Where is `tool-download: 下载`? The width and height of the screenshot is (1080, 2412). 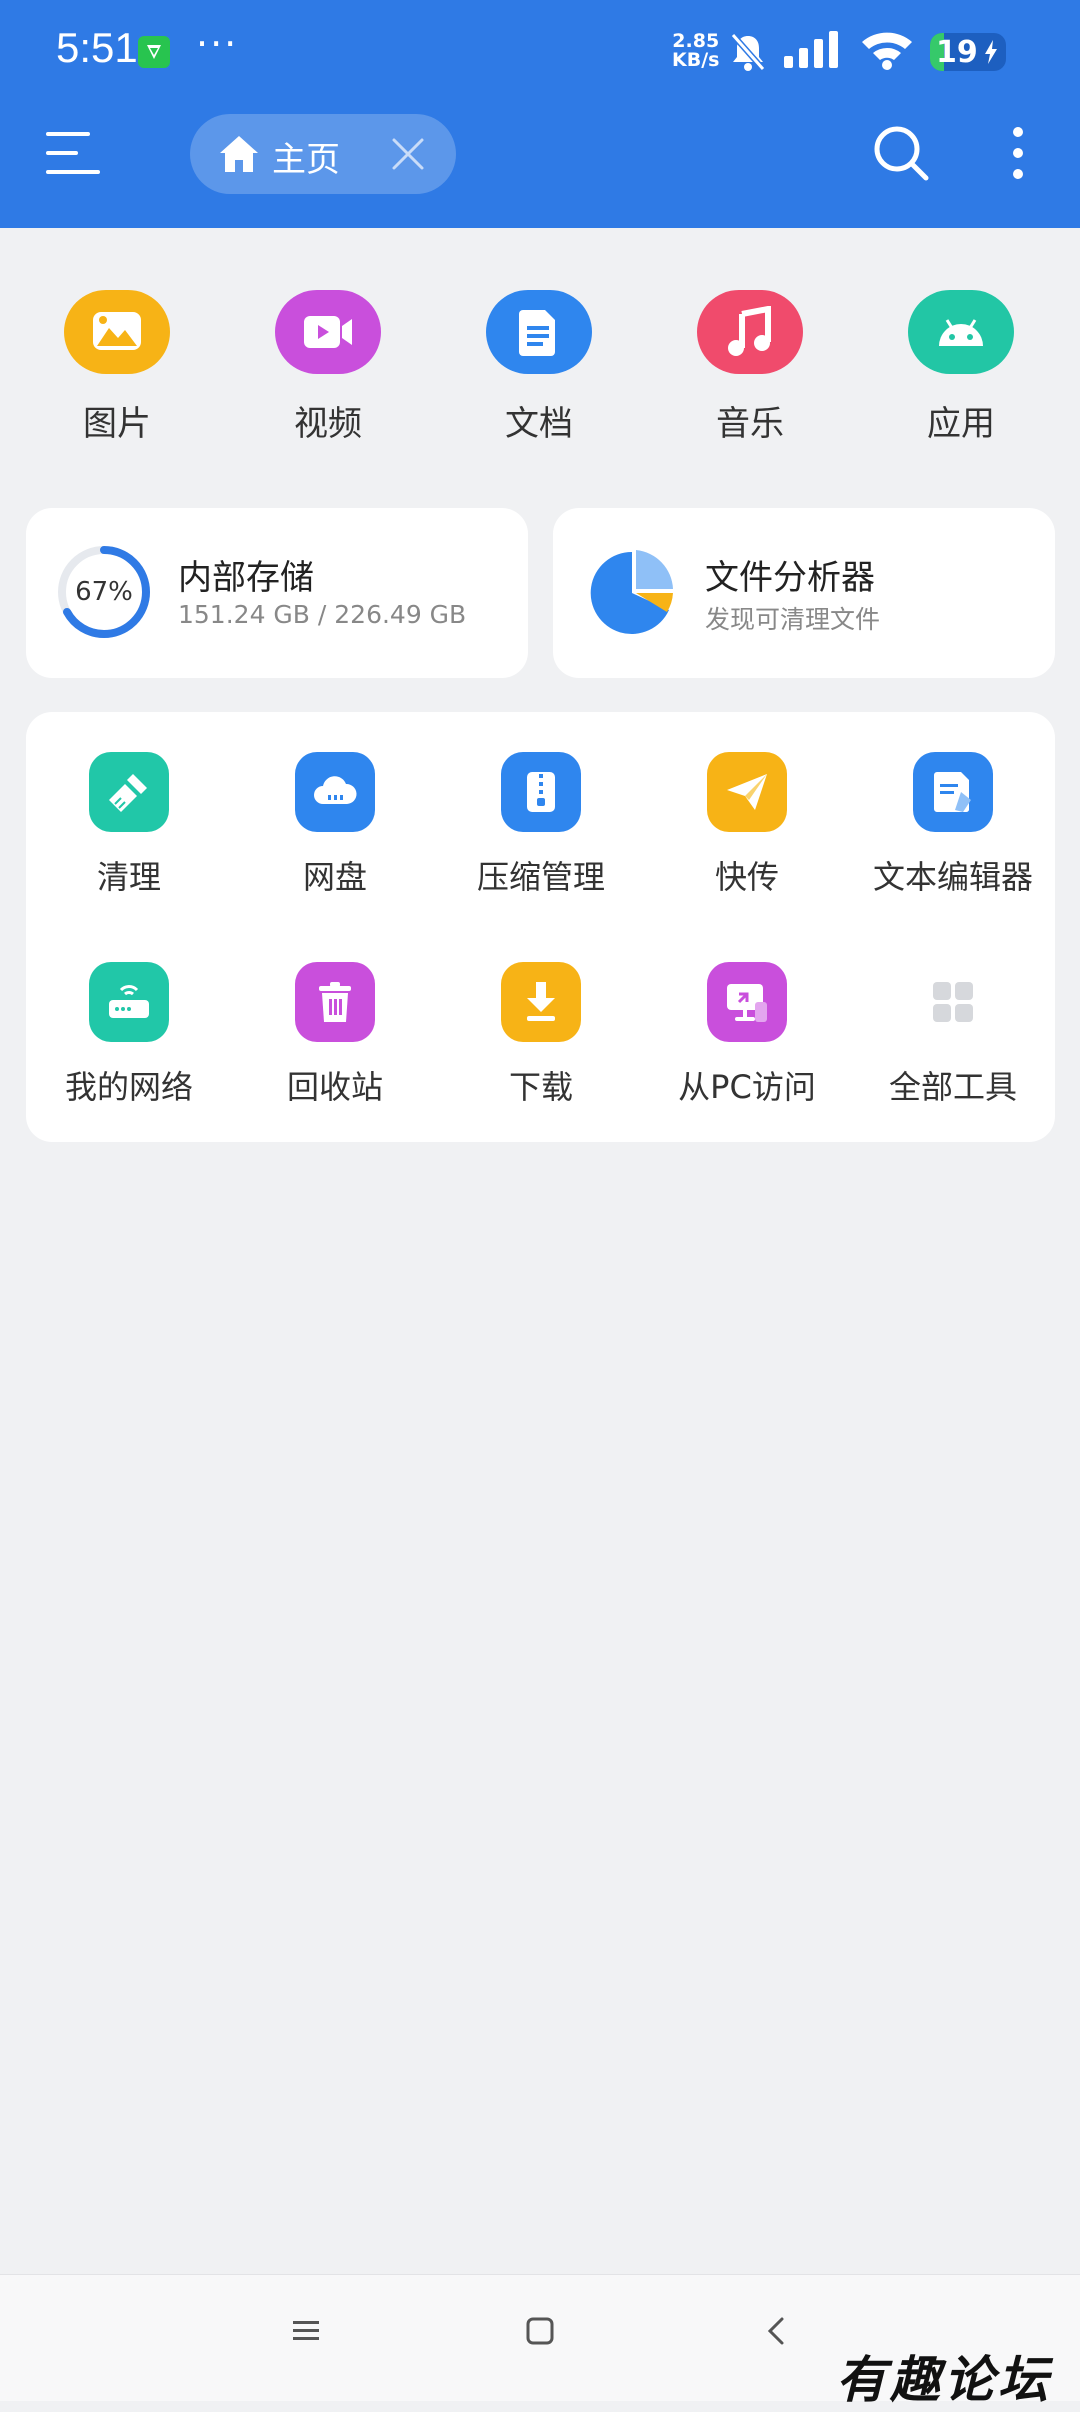
tool-download: 下载 is located at coordinates (541, 1035).